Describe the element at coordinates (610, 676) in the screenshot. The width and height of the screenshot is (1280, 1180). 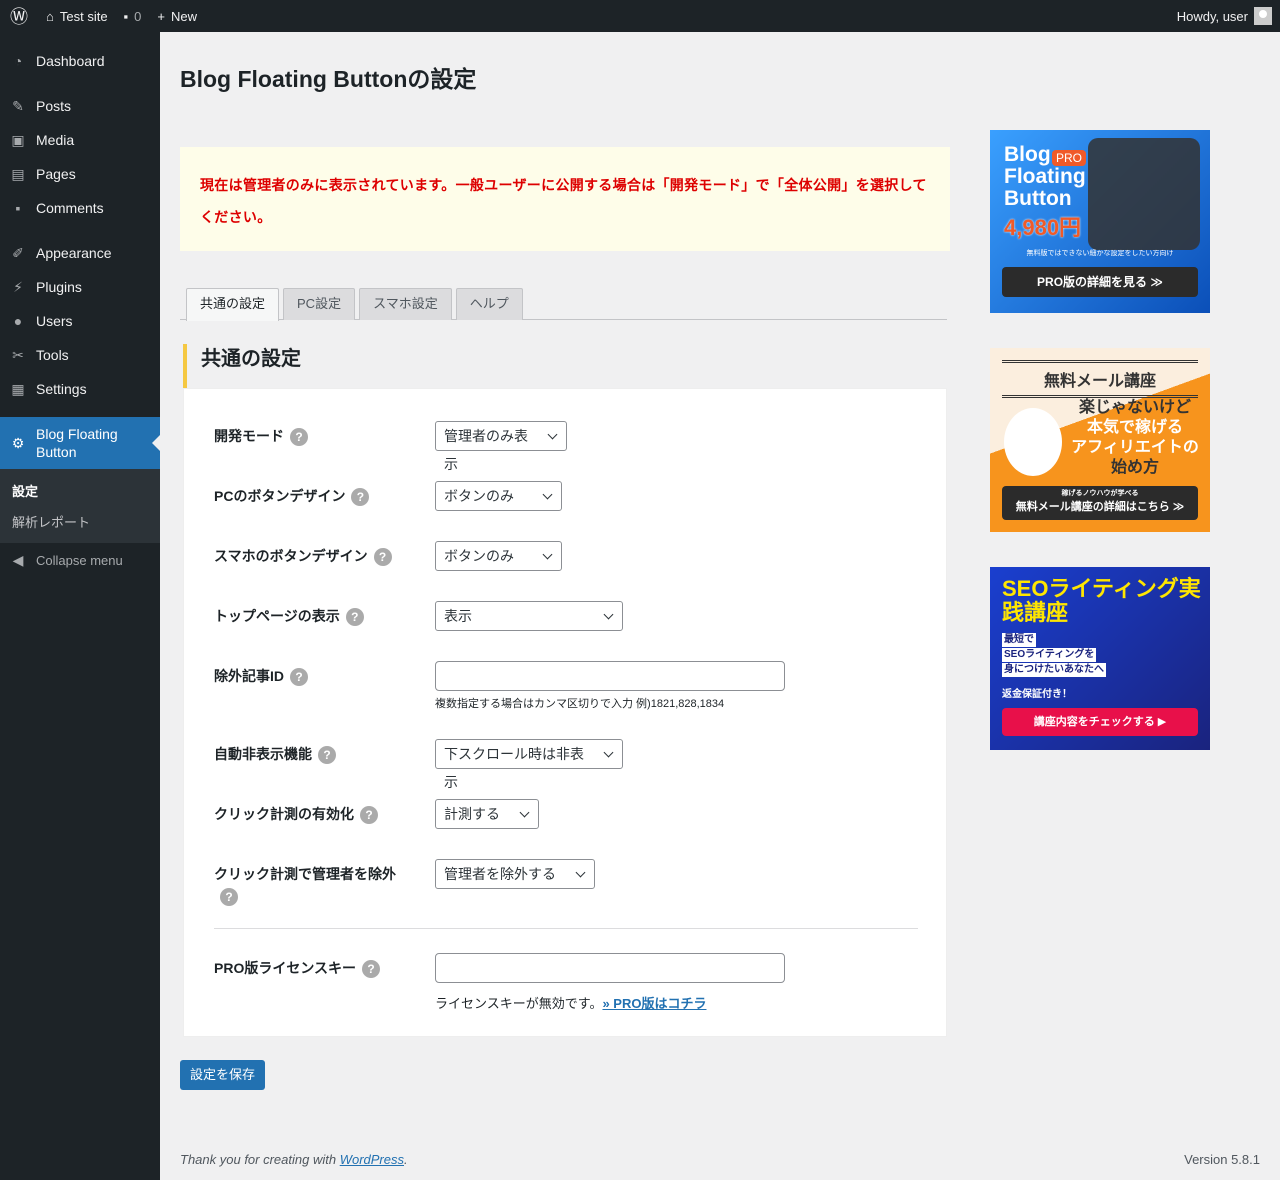
I see `exclude-ids-input` at that location.